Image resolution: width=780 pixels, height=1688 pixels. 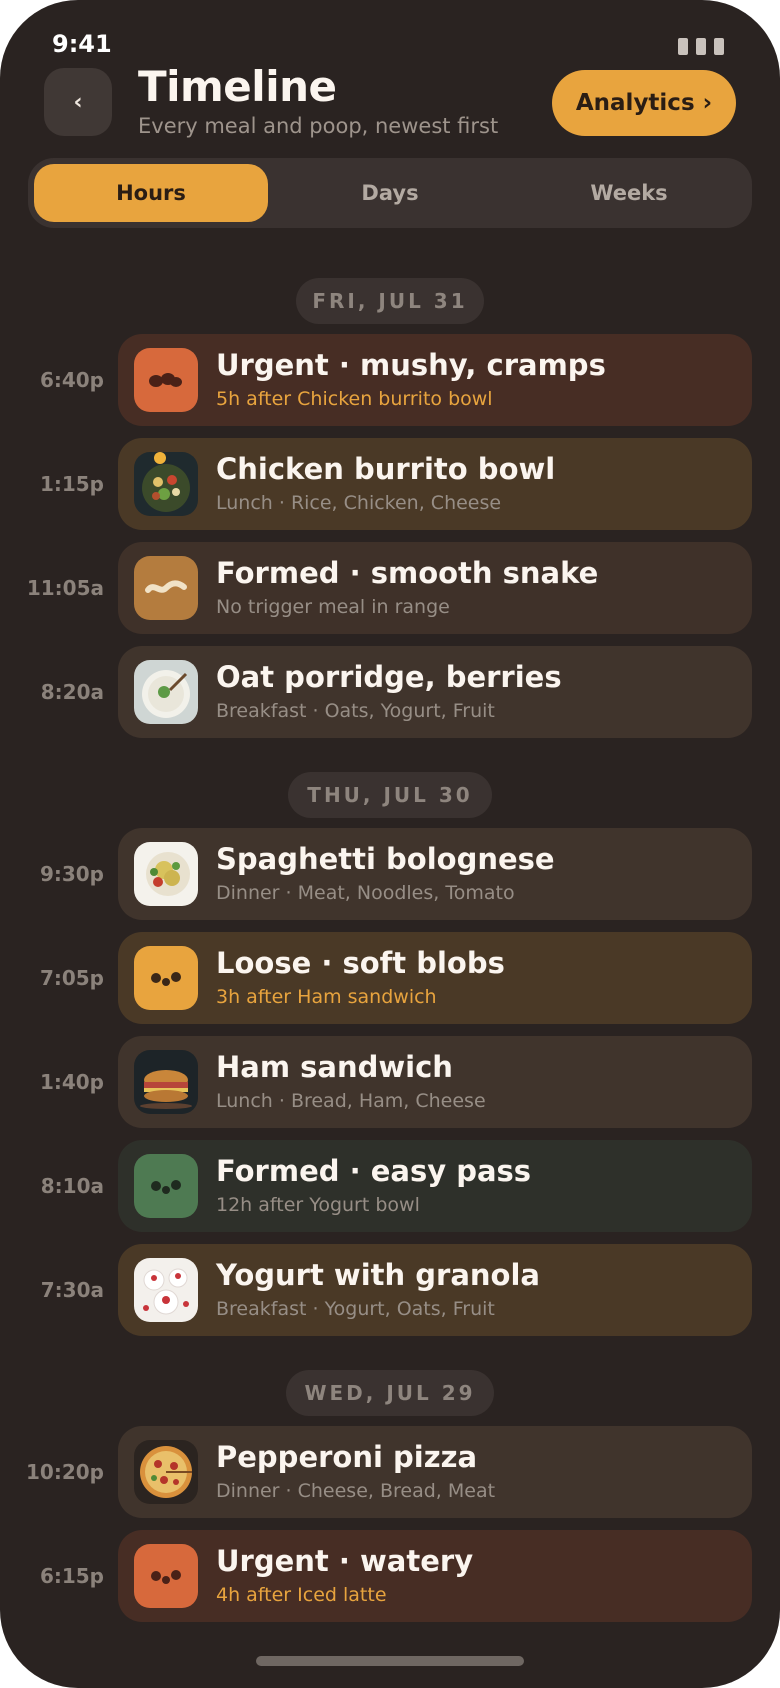 What do you see at coordinates (385, 859) in the screenshot?
I see `entry-title: Spaghetti bolognese` at bounding box center [385, 859].